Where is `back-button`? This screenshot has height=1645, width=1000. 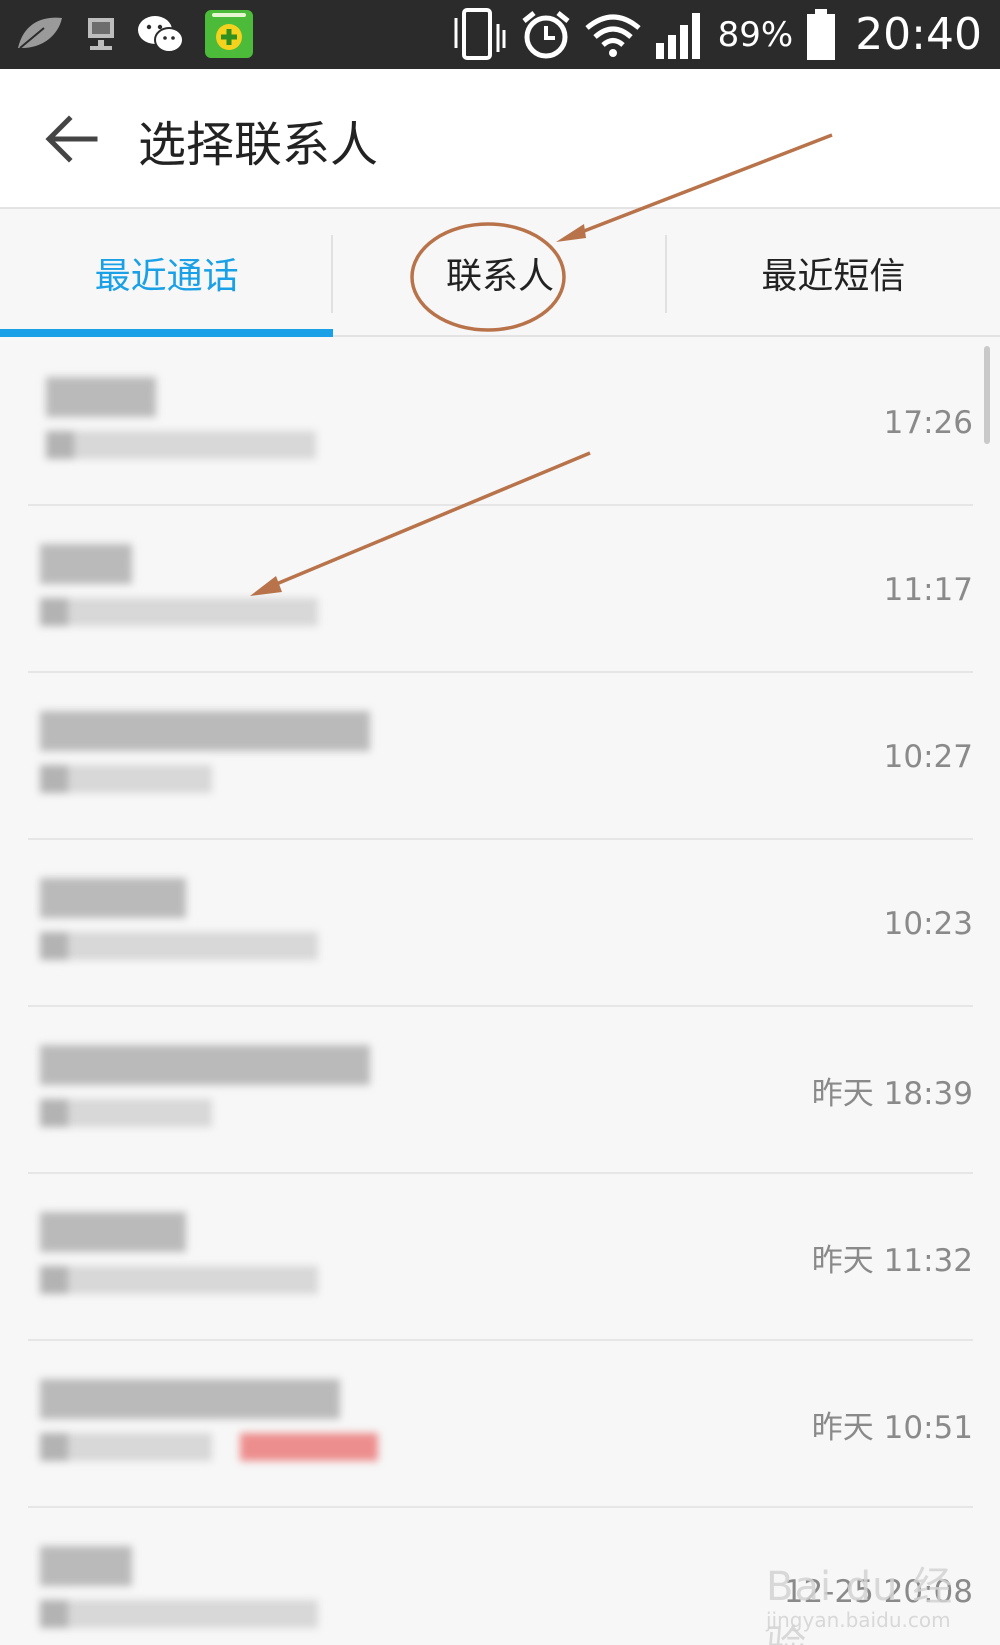
back-button is located at coordinates (71, 139).